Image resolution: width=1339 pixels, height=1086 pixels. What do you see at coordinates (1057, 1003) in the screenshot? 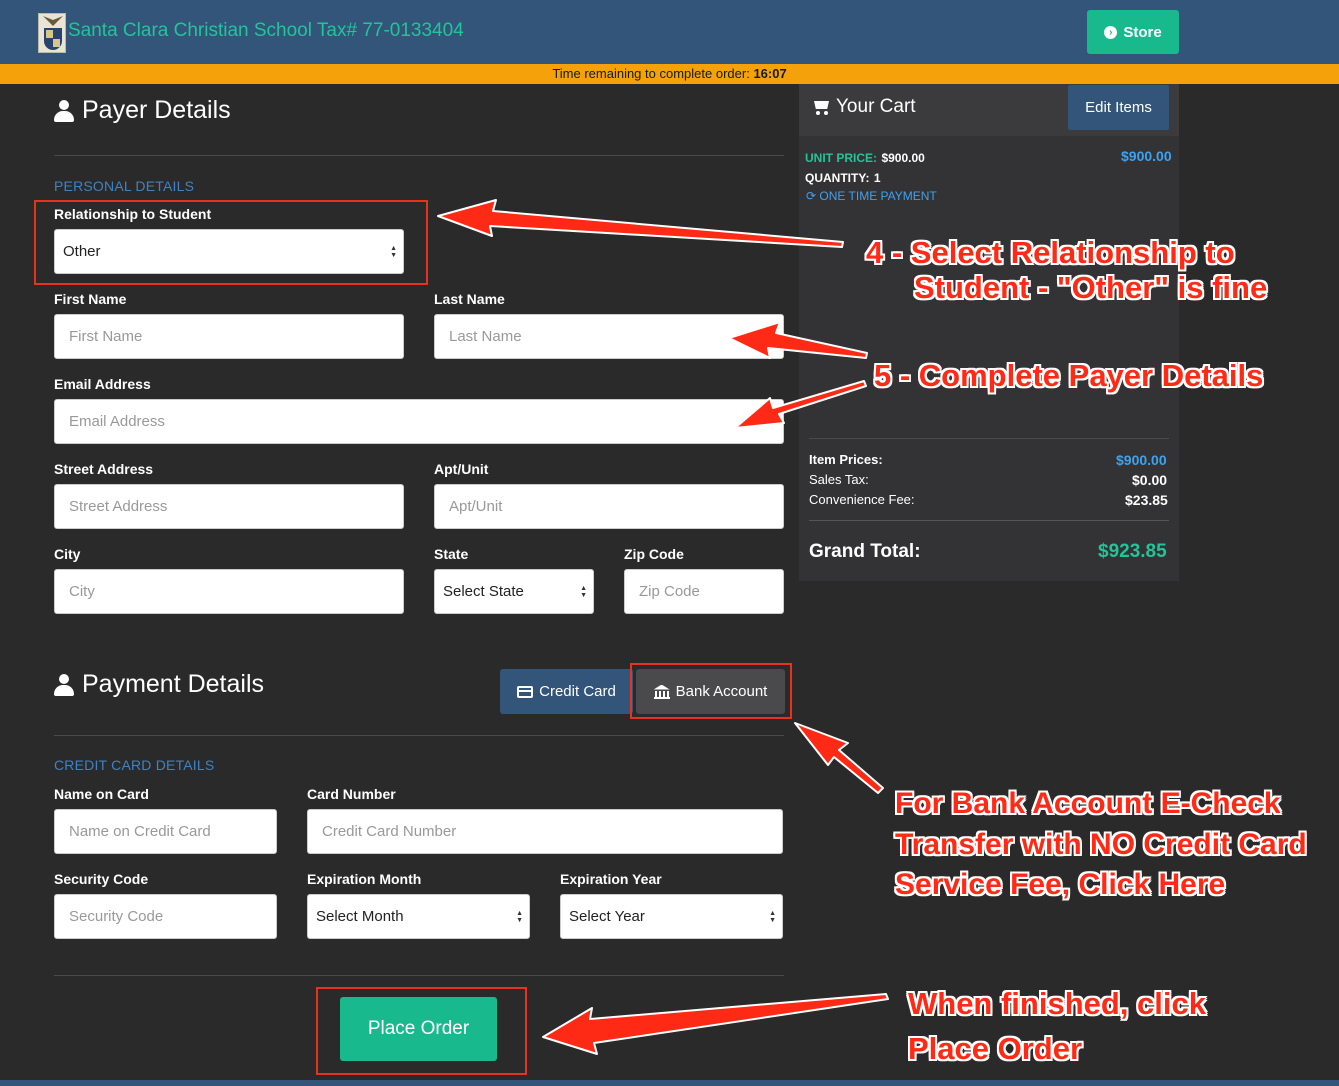
I see `annotation-finish-line1: When finished, click` at bounding box center [1057, 1003].